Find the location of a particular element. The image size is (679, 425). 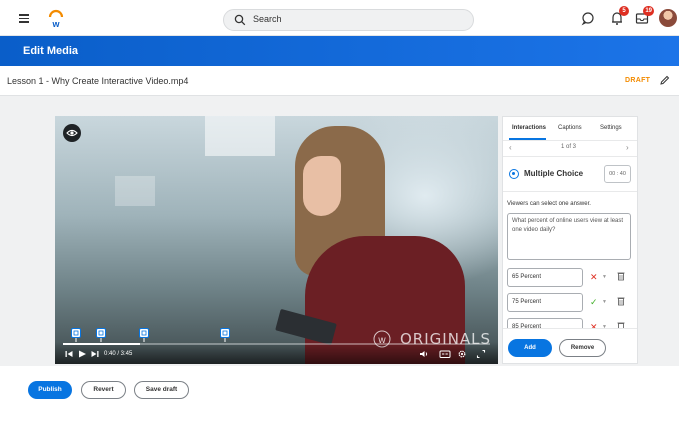

save-draft-button: Save draft is located at coordinates (161, 390).